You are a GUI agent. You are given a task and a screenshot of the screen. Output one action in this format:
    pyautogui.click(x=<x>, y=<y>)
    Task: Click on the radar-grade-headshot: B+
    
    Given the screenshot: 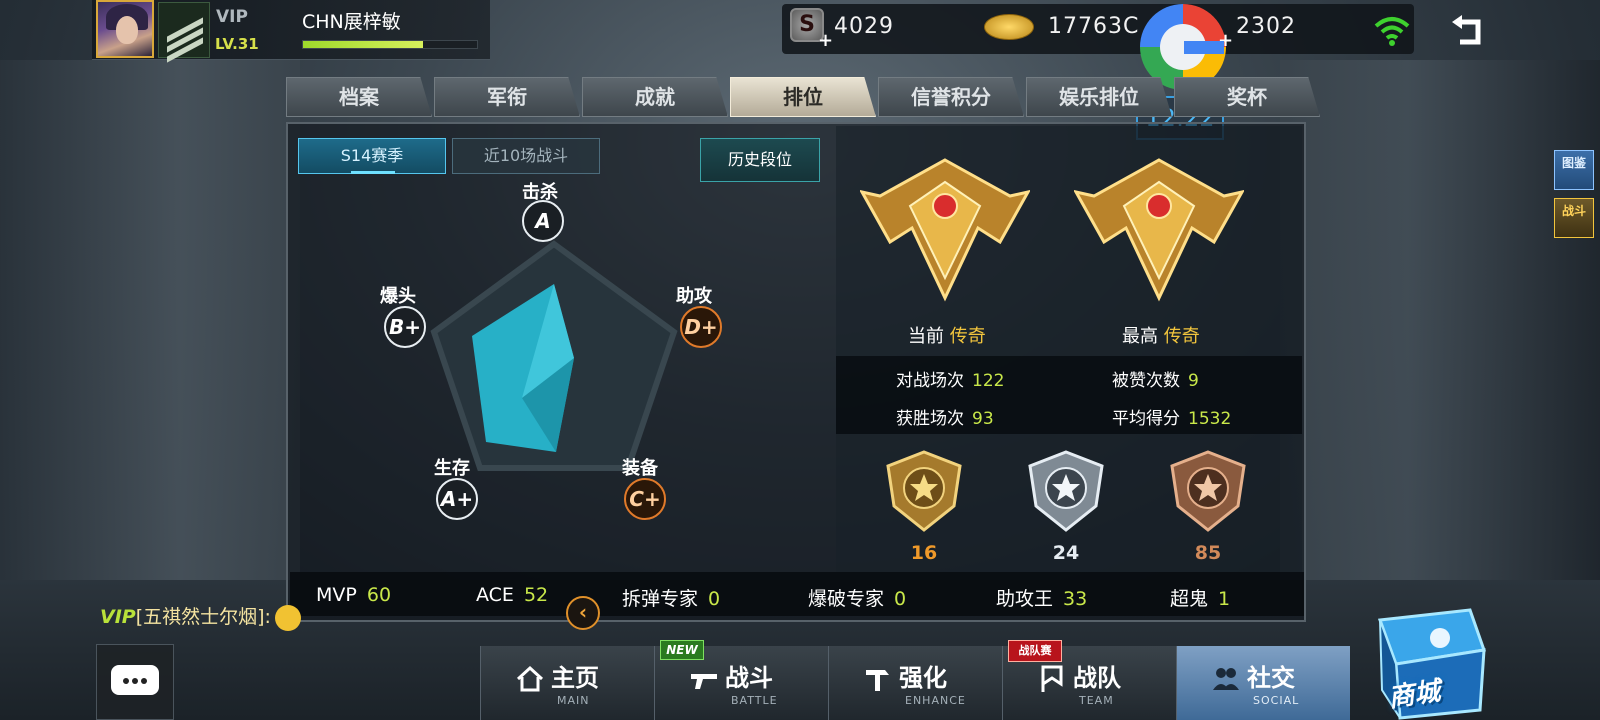 What is the action you would take?
    pyautogui.click(x=405, y=327)
    